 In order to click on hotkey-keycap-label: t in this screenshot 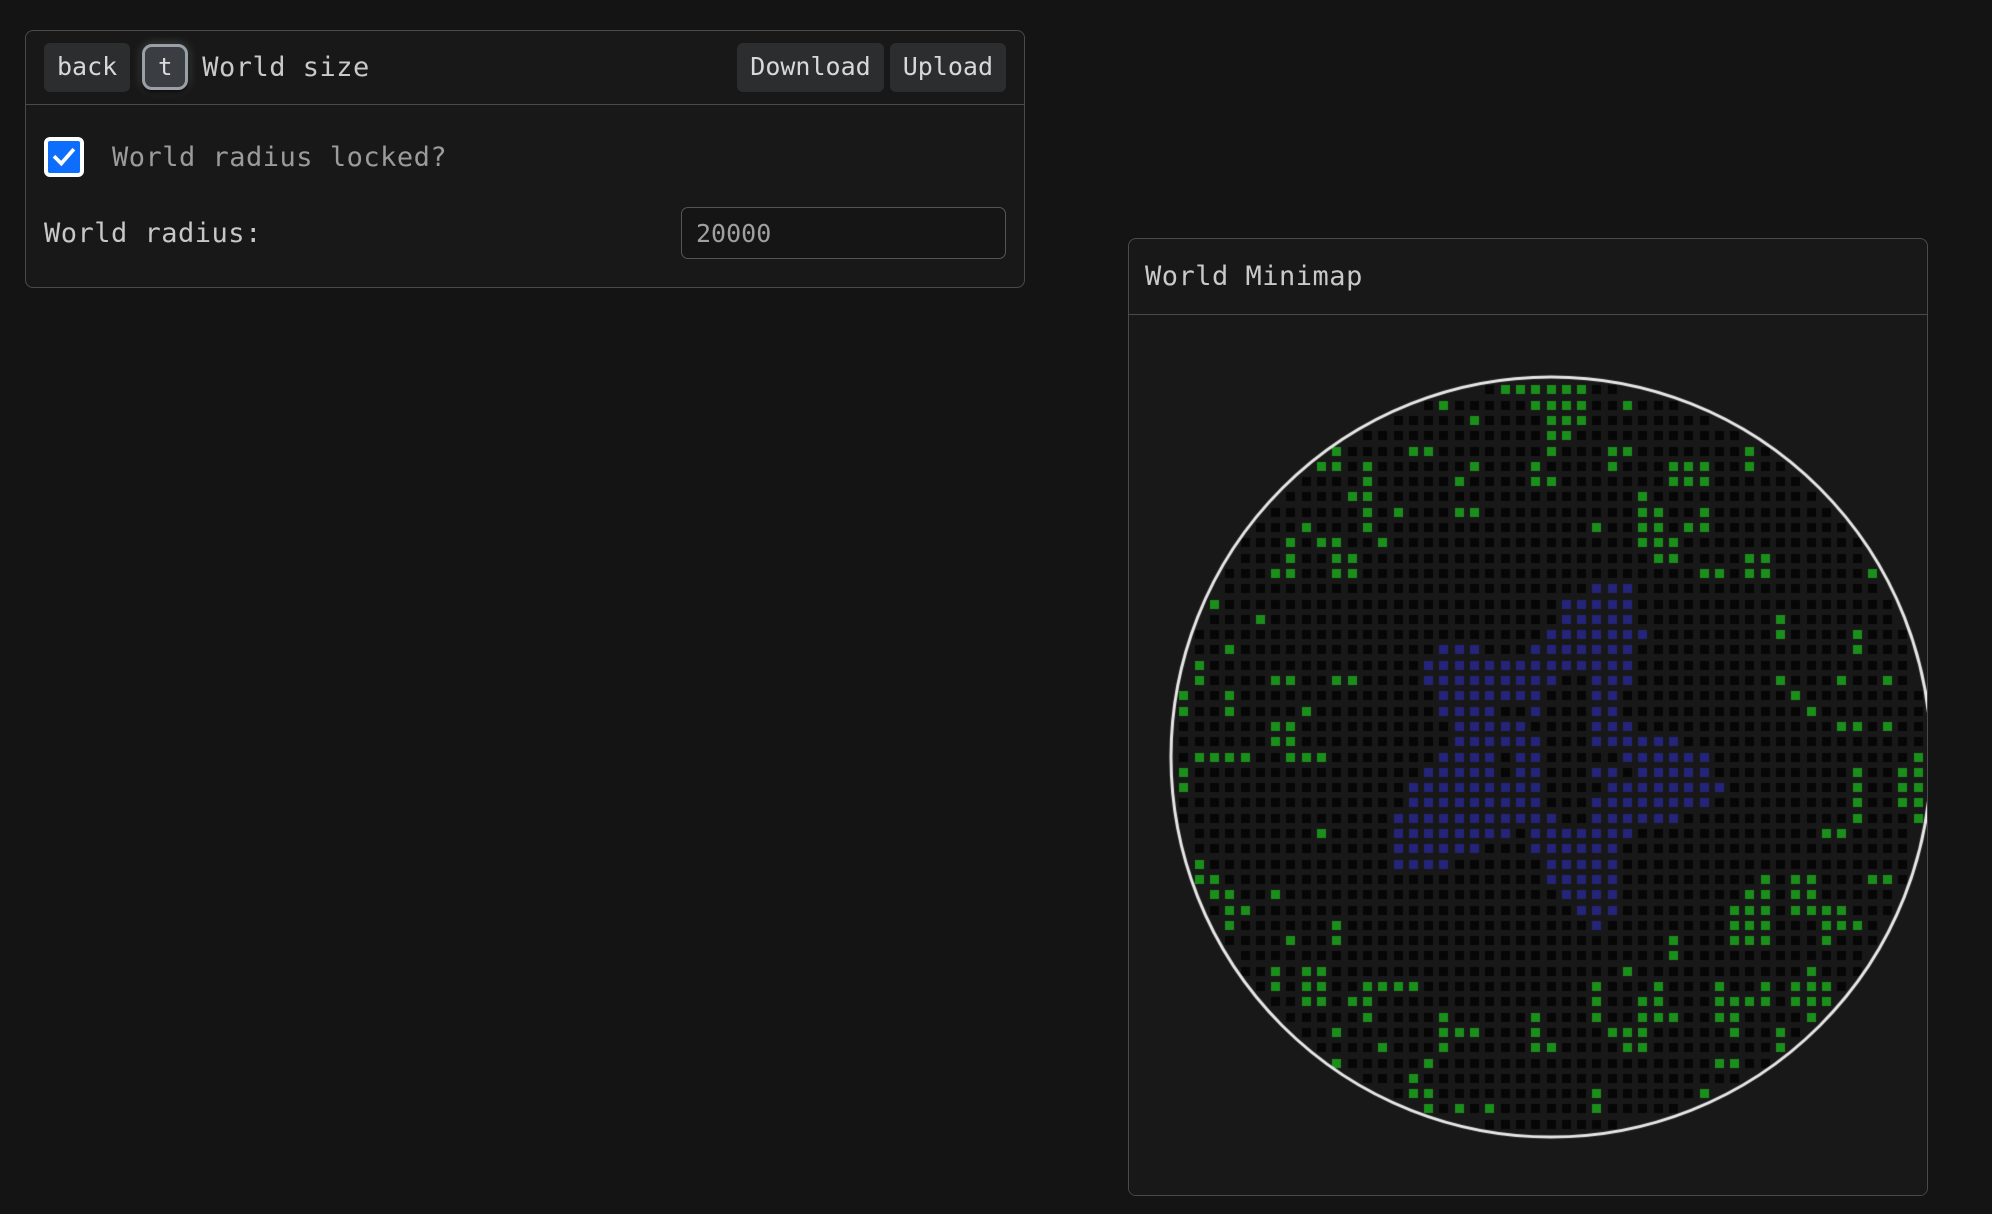, I will do `click(165, 66)`.